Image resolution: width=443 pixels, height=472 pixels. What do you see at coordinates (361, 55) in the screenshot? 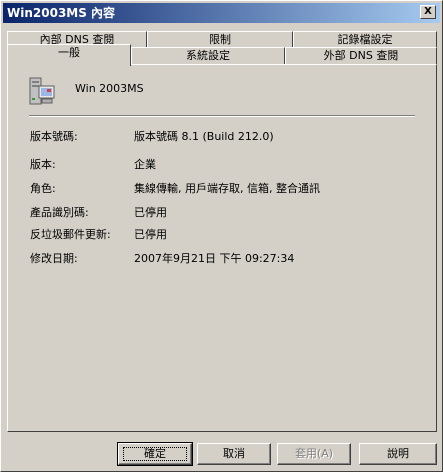
I see `tab-external-dns-lookup: 外部 DNS 查閱` at bounding box center [361, 55].